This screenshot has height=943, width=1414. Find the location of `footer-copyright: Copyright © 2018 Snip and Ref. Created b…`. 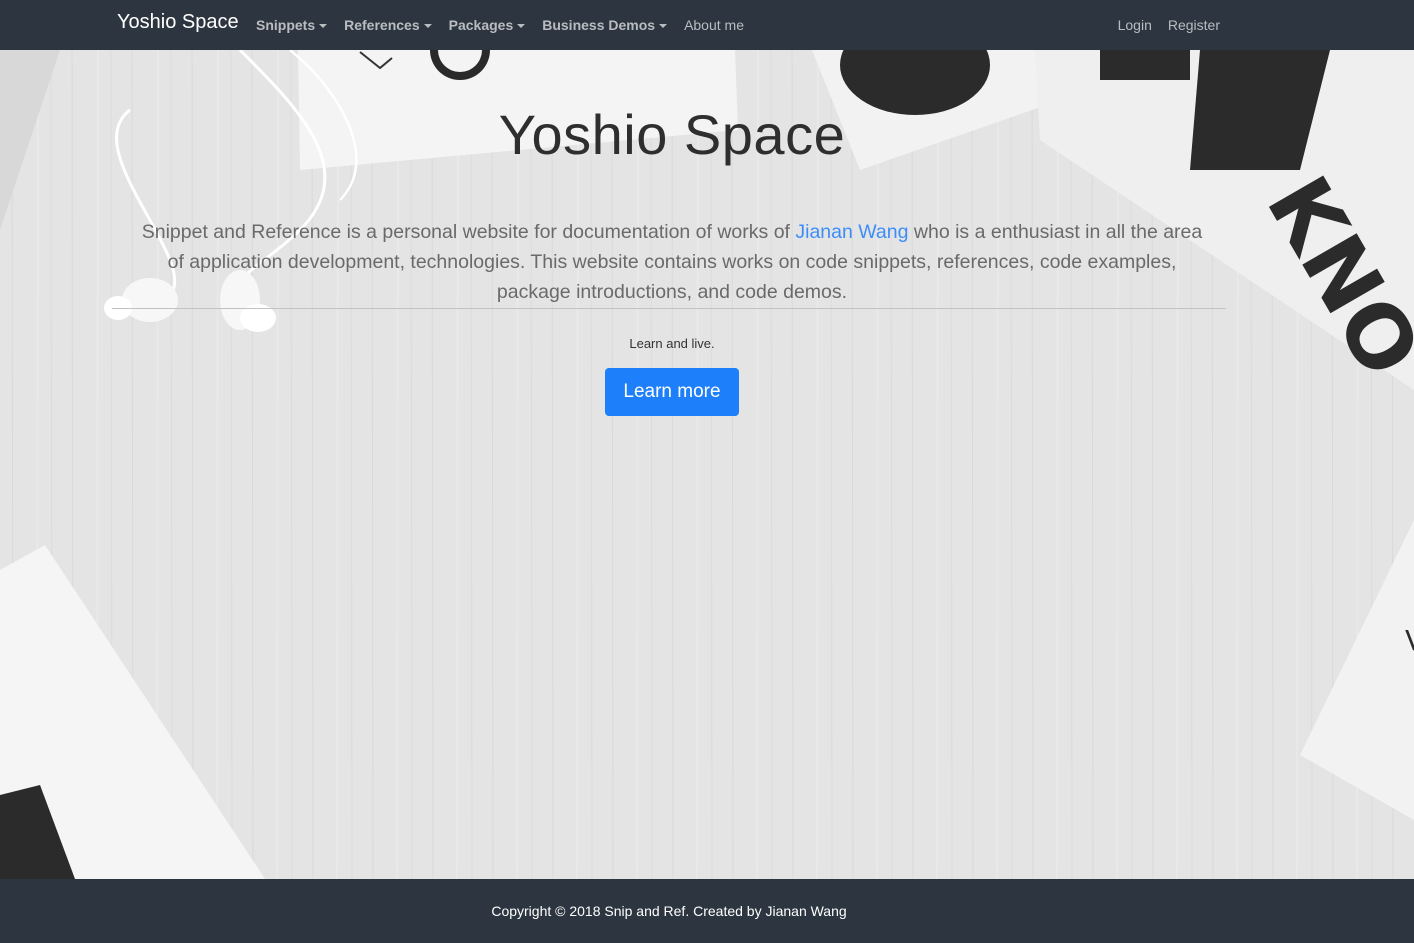

footer-copyright: Copyright © 2018 Snip and Ref. Created b… is located at coordinates (669, 911).